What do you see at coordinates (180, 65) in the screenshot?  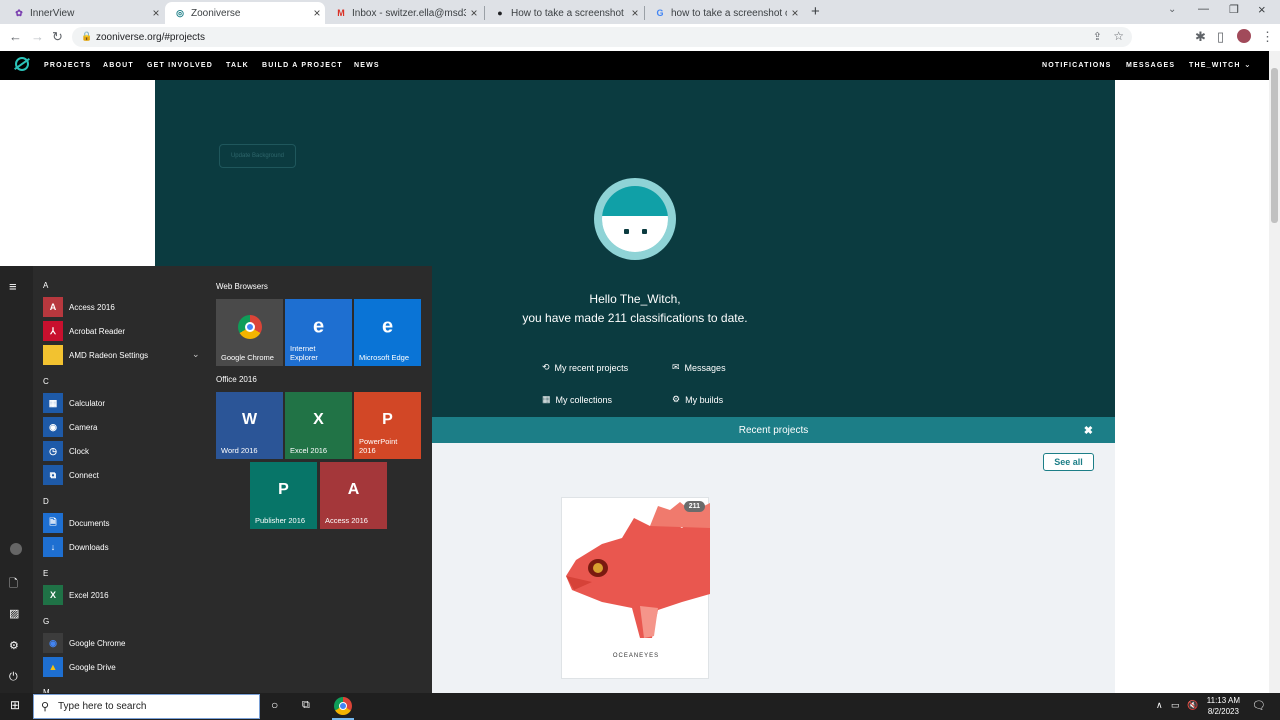 I see `nav-get-involved: GET INVOLVED` at bounding box center [180, 65].